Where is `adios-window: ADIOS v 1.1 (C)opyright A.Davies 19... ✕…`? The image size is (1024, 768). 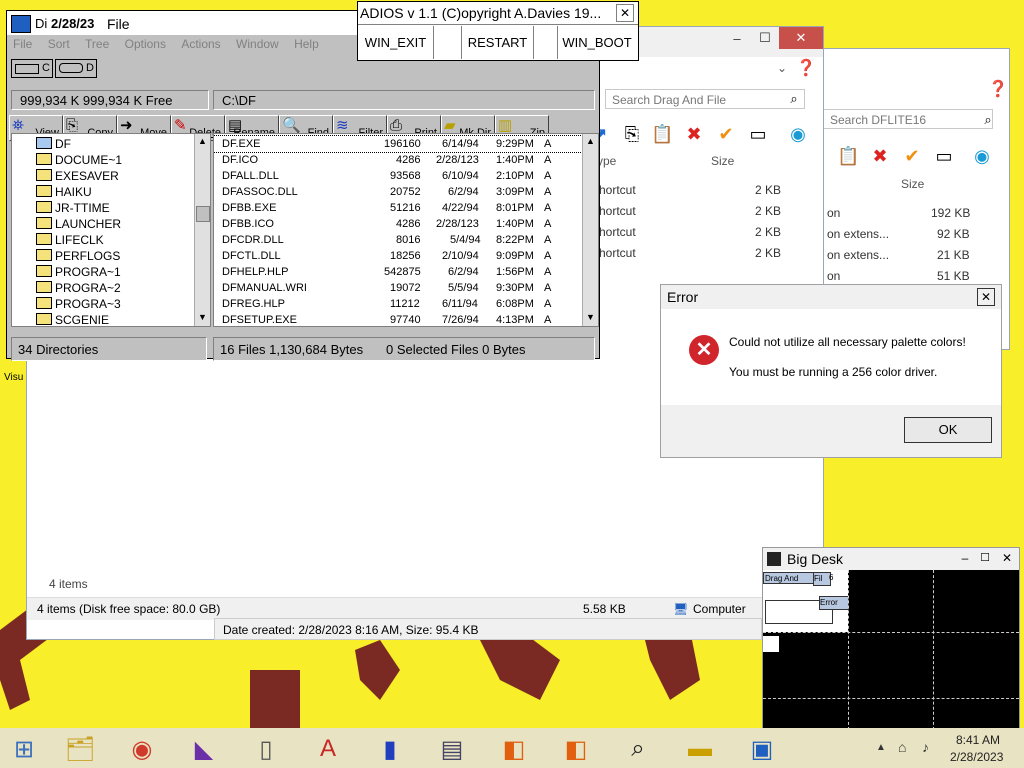 adios-window: ADIOS v 1.1 (C)opyright A.Davies 19... ✕… is located at coordinates (498, 31).